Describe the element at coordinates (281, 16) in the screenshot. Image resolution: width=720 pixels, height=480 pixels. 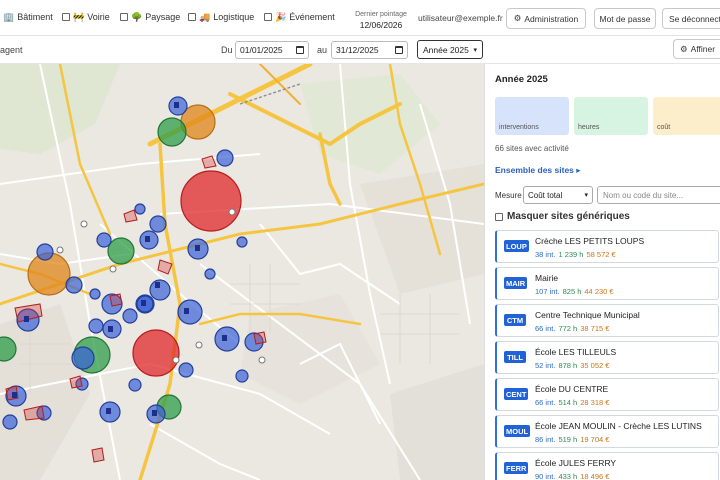
I see `party-icon: 🎉` at that location.